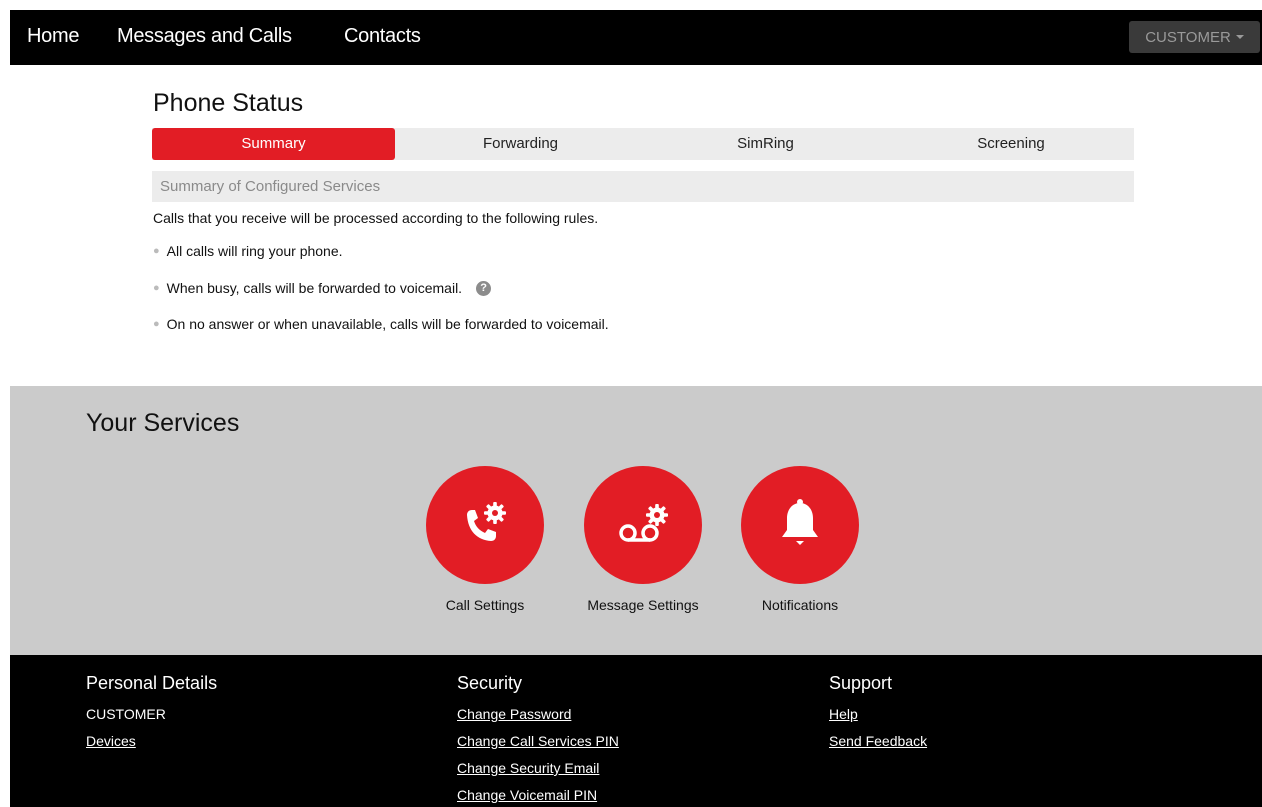 This screenshot has width=1262, height=807. What do you see at coordinates (538, 714) in the screenshot?
I see `change-password-link: Change Password` at bounding box center [538, 714].